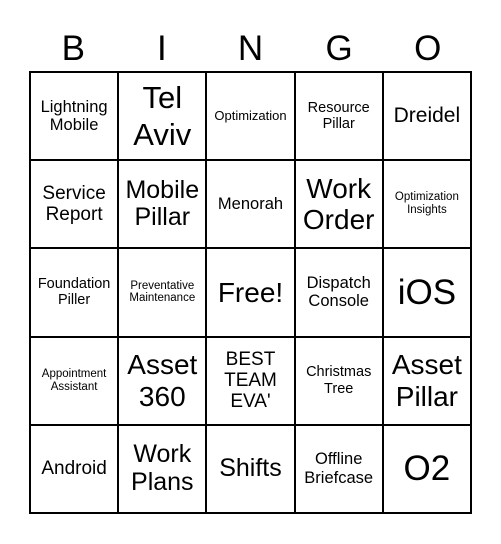  Describe the element at coordinates (338, 116) in the screenshot. I see `bingo-cell: Resource Pillar` at that location.